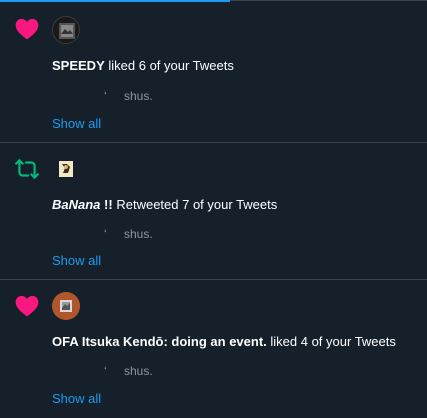  What do you see at coordinates (108, 204) in the screenshot?
I see `user-name-suffix: !!` at bounding box center [108, 204].